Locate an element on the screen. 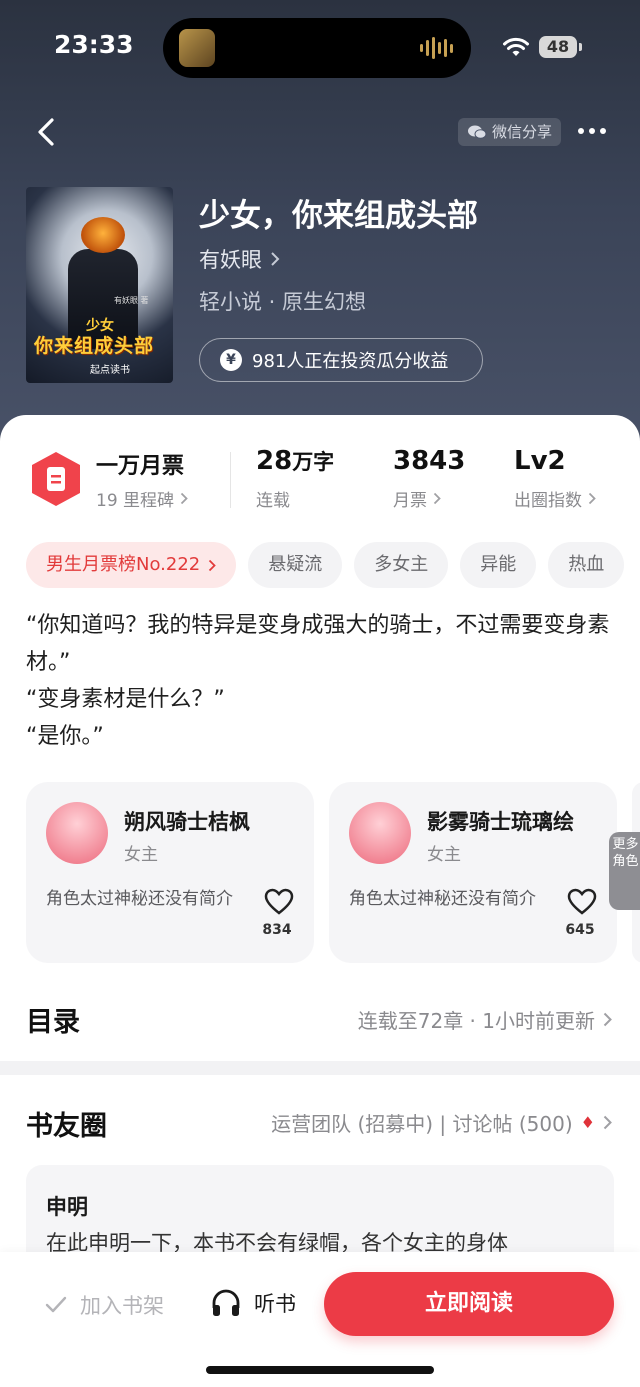  share-label: 微信分享 is located at coordinates (522, 132).